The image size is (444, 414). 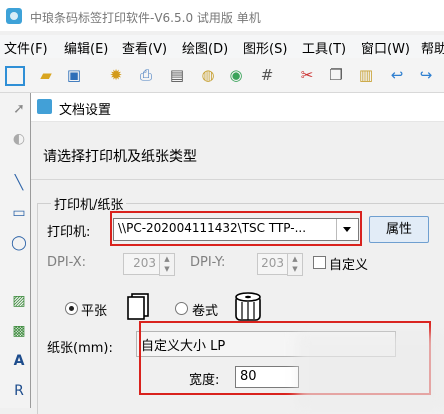 What do you see at coordinates (205, 311) in the screenshot?
I see `roll-label: 卷式` at bounding box center [205, 311].